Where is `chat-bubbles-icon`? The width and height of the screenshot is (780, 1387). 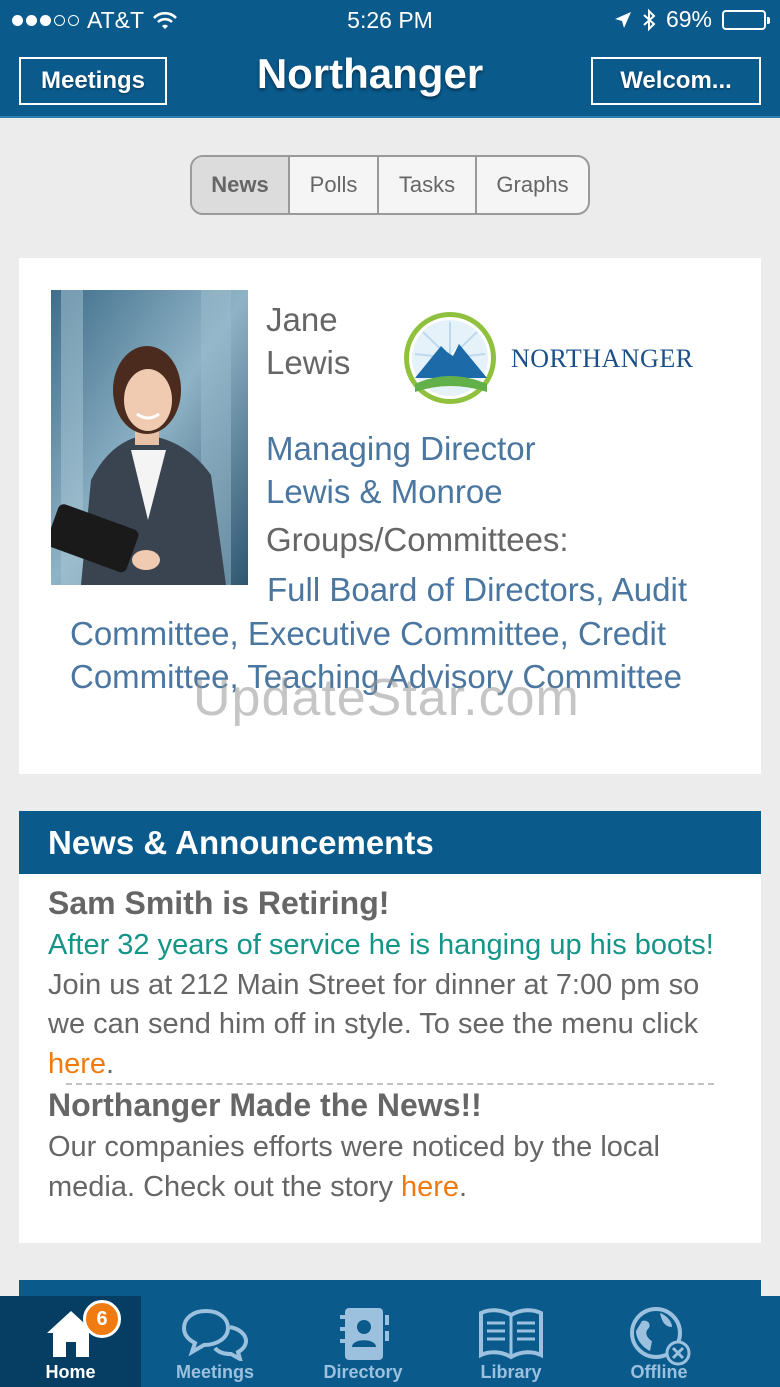
chat-bubbles-icon is located at coordinates (215, 1334).